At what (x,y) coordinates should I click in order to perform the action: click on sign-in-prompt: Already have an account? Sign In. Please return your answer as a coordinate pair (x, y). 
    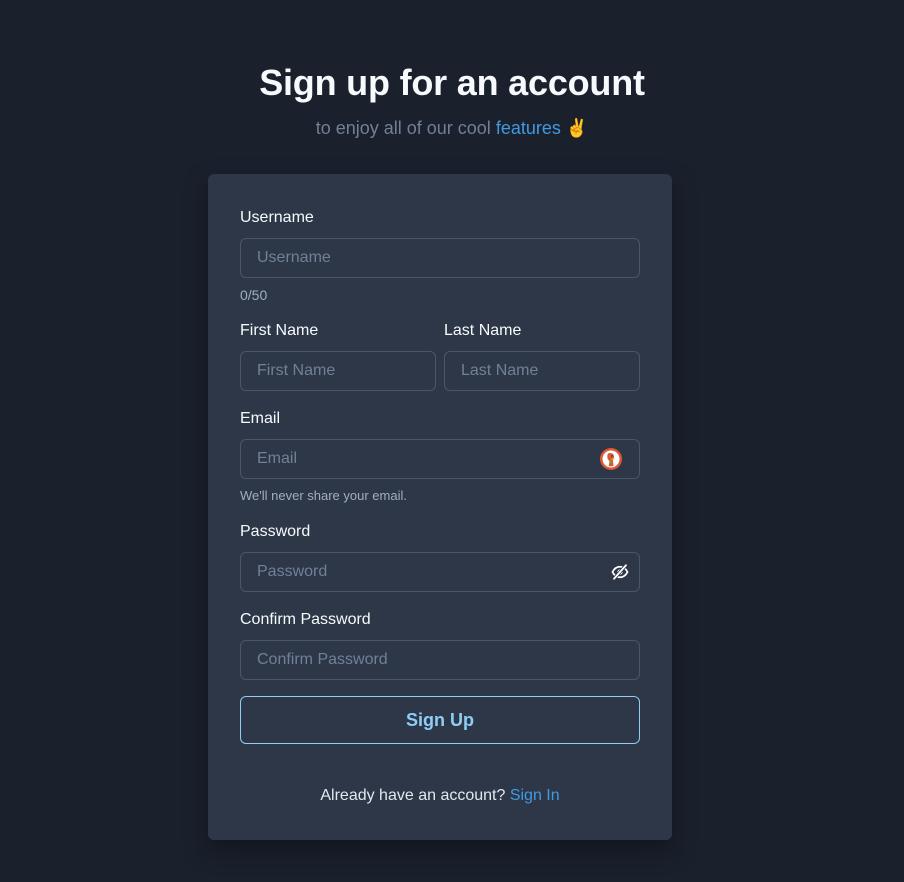
    Looking at the image, I should click on (440, 796).